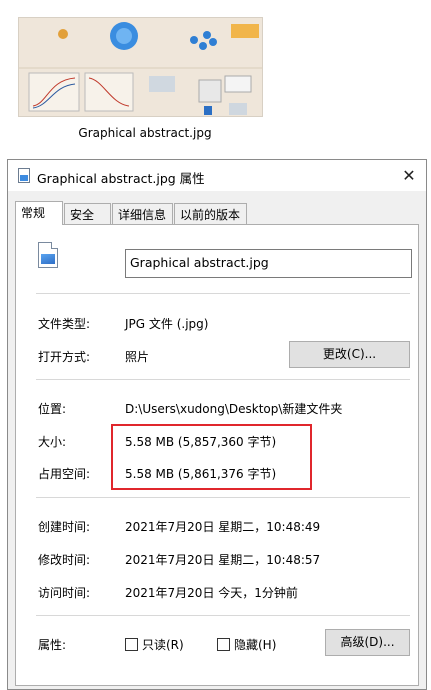 Image resolution: width=431 pixels, height=690 pixels. I want to click on size-on-disk-label: 占用空间:, so click(64, 474).